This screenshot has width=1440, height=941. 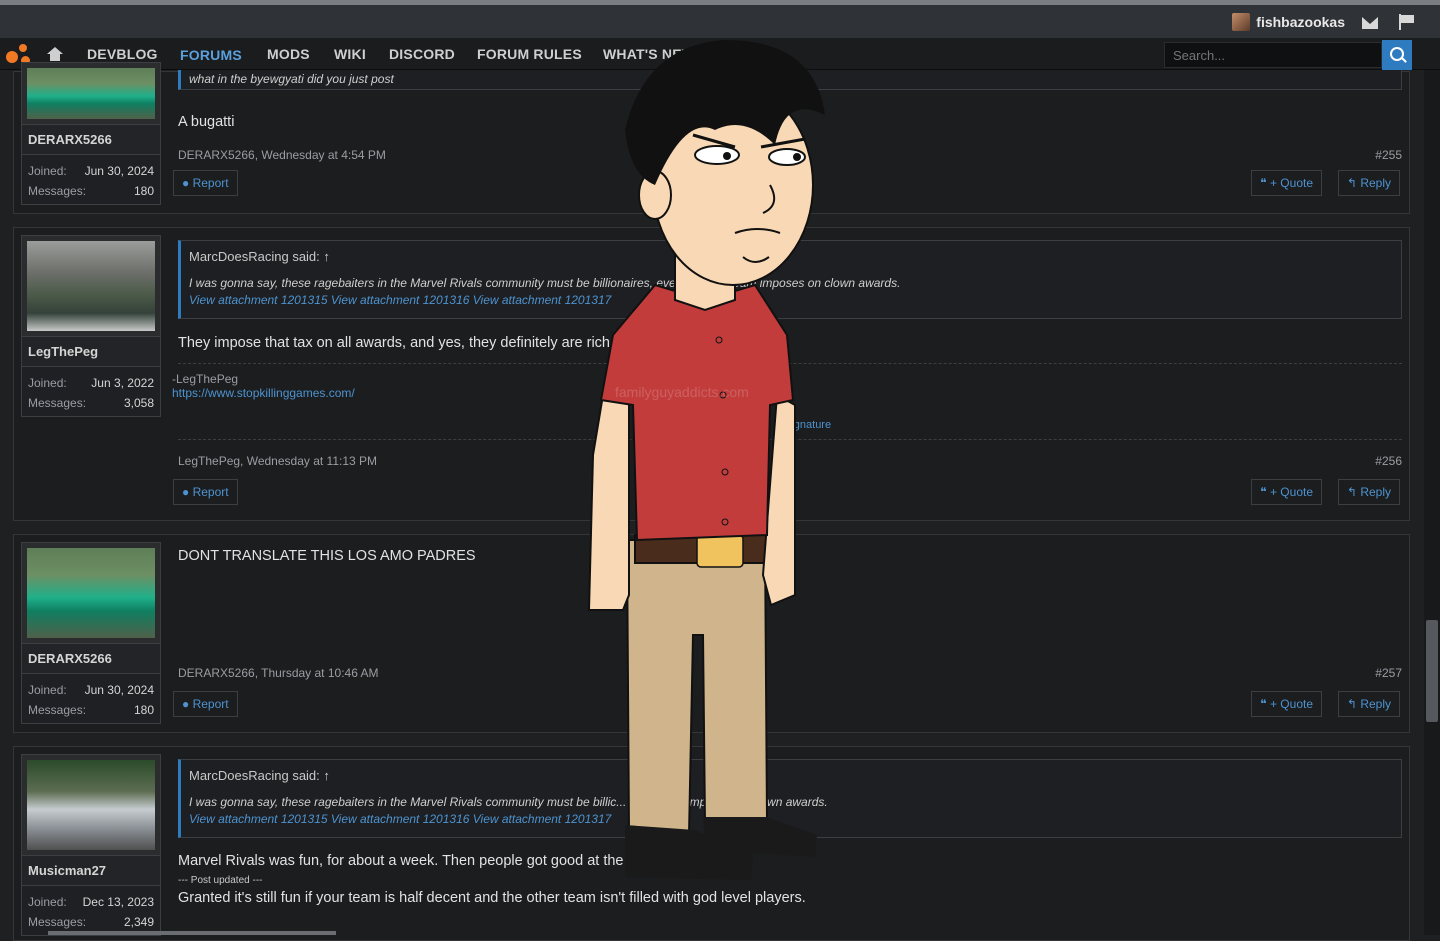 I want to click on top-bar: fishbazookas, so click(x=720, y=19).